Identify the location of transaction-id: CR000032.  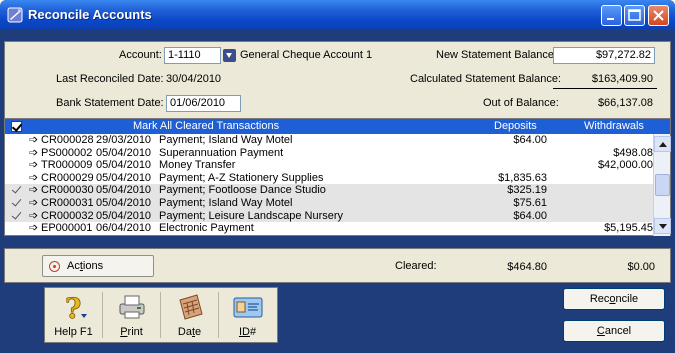
(67, 215).